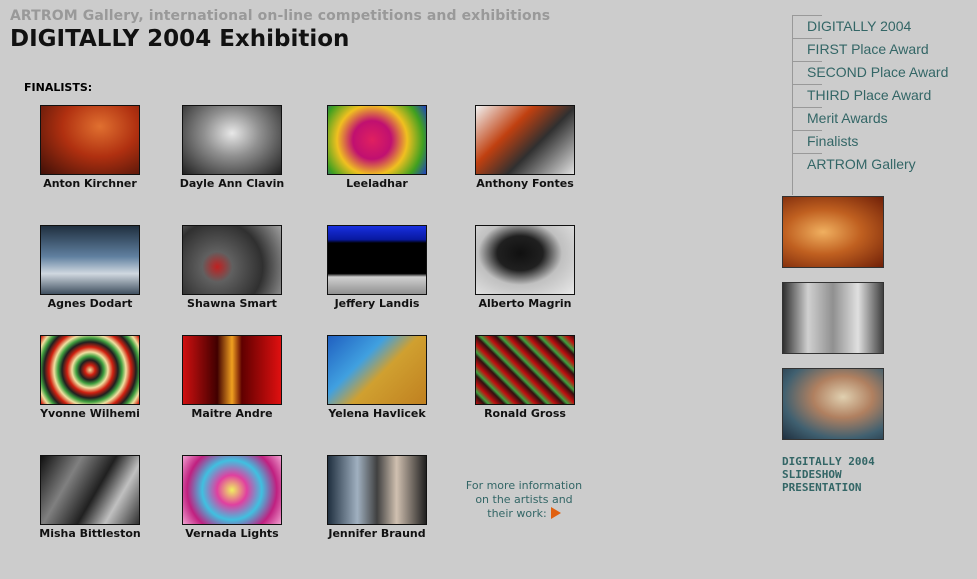  I want to click on finalist-name: Dayle Ann Clavin, so click(232, 183).